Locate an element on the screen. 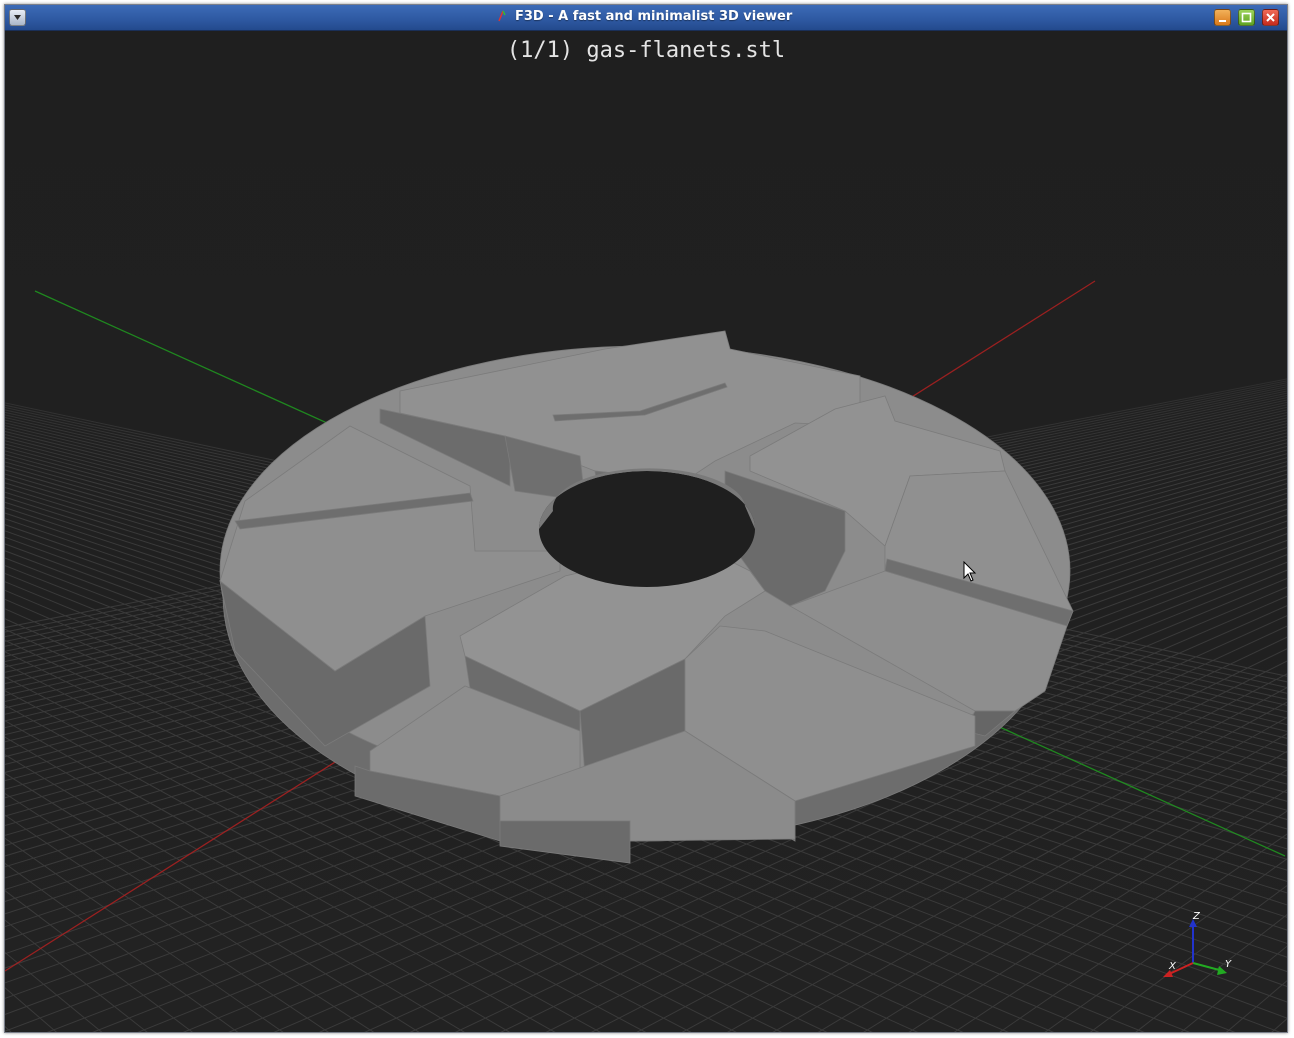 The height and width of the screenshot is (1038, 1294). close-icon is located at coordinates (1270, 17).